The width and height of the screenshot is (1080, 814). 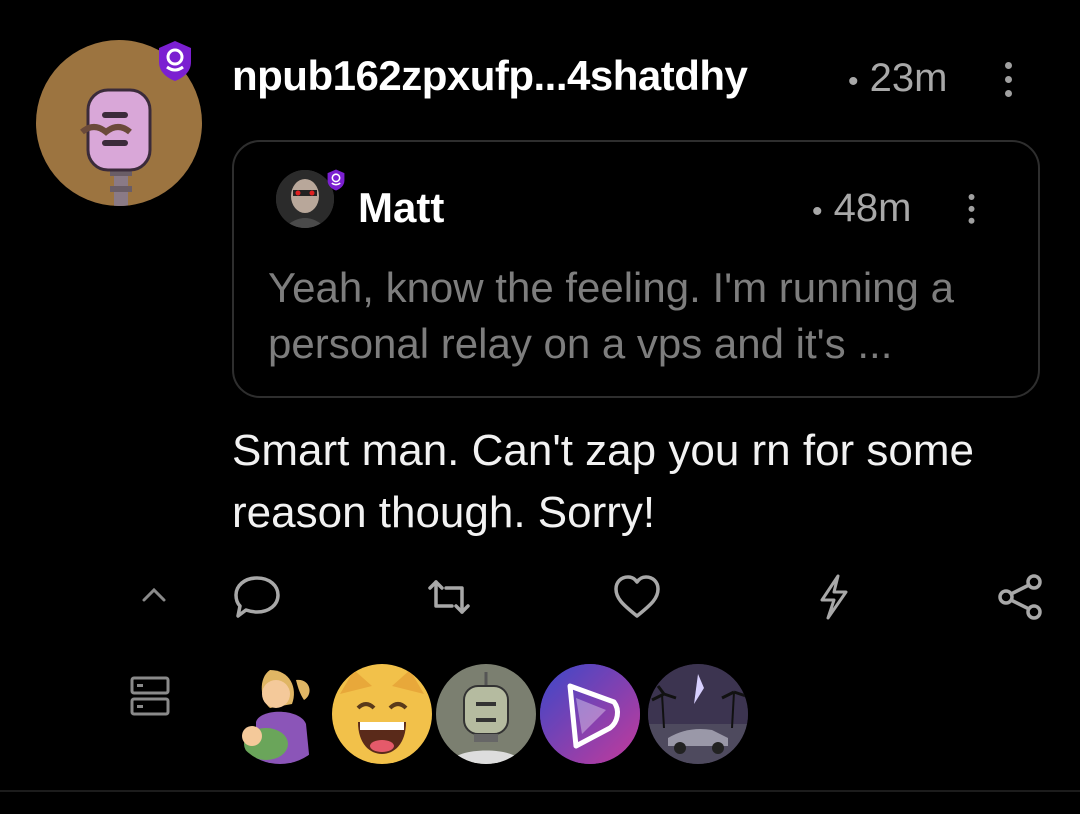 I want to click on reactor-robot-avatar, so click(x=486, y=714).